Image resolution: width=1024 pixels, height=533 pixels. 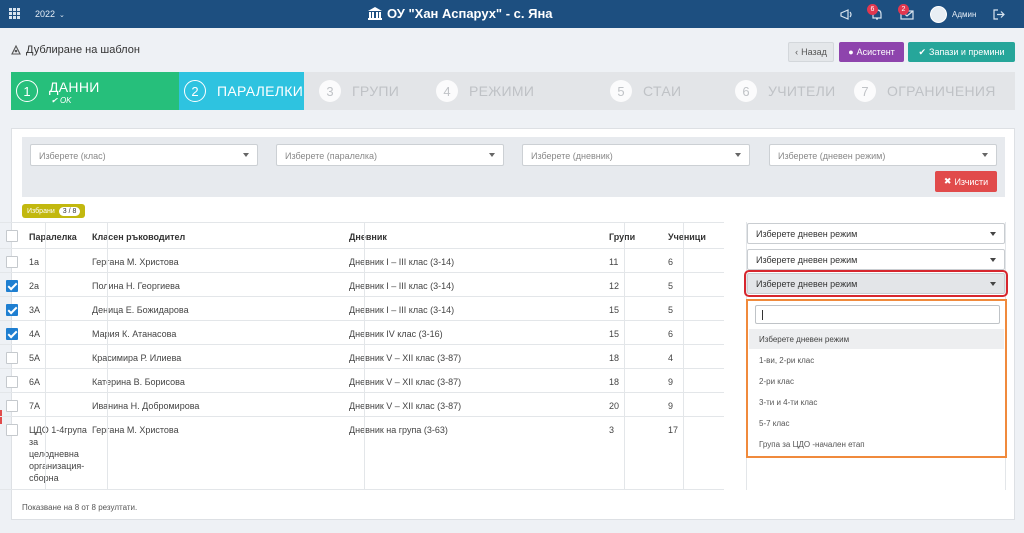 What do you see at coordinates (35, 358) in the screenshot?
I see `cell-paralelka: 5А` at bounding box center [35, 358].